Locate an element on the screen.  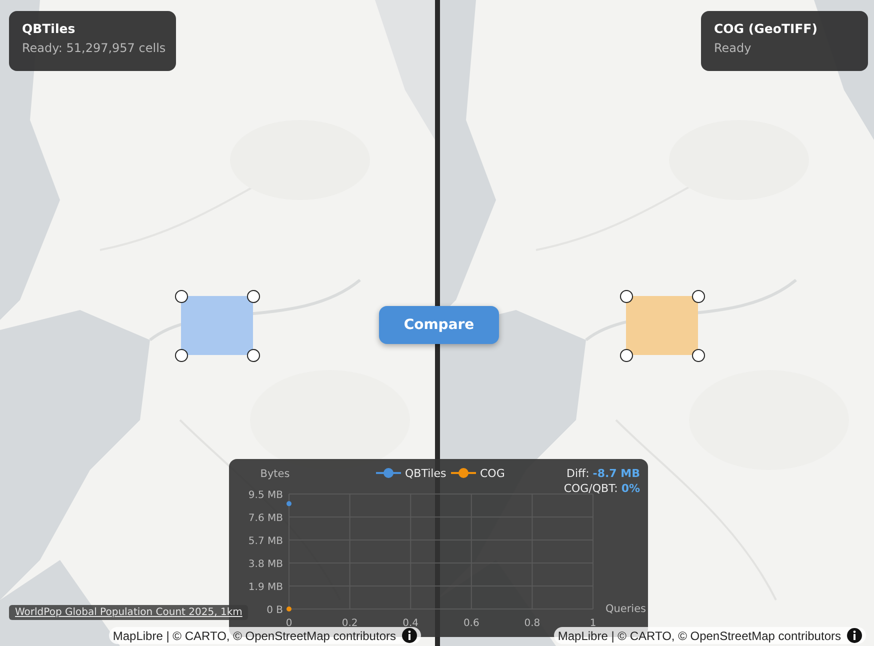
axis-title: Bytes is located at coordinates (275, 474).